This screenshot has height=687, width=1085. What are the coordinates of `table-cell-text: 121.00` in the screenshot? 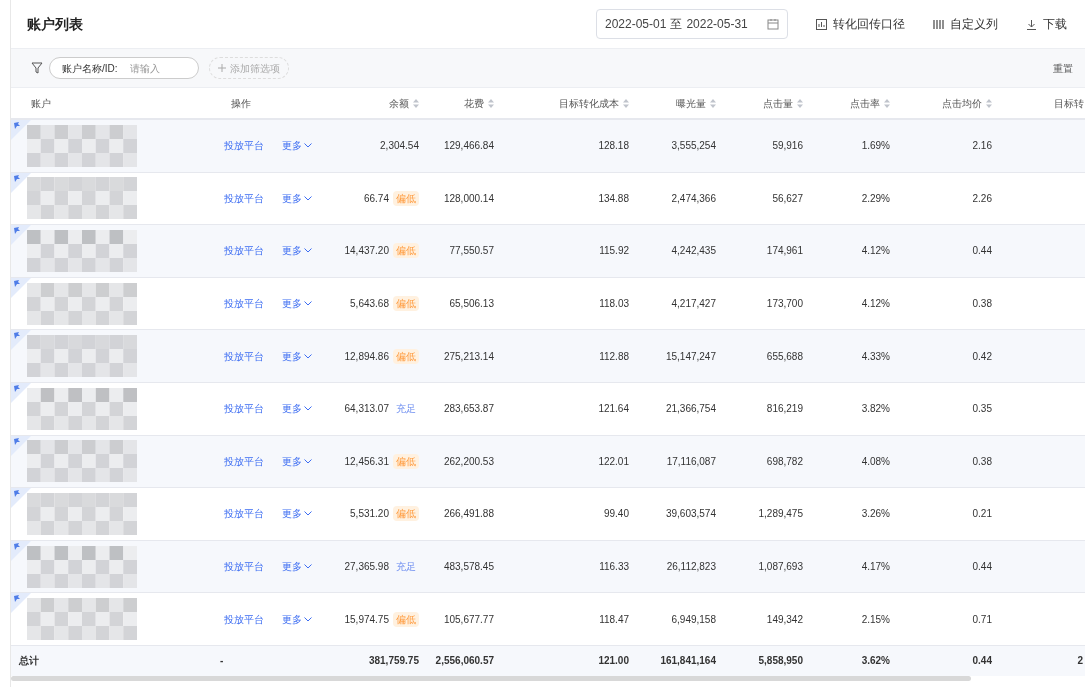 It's located at (613, 661).